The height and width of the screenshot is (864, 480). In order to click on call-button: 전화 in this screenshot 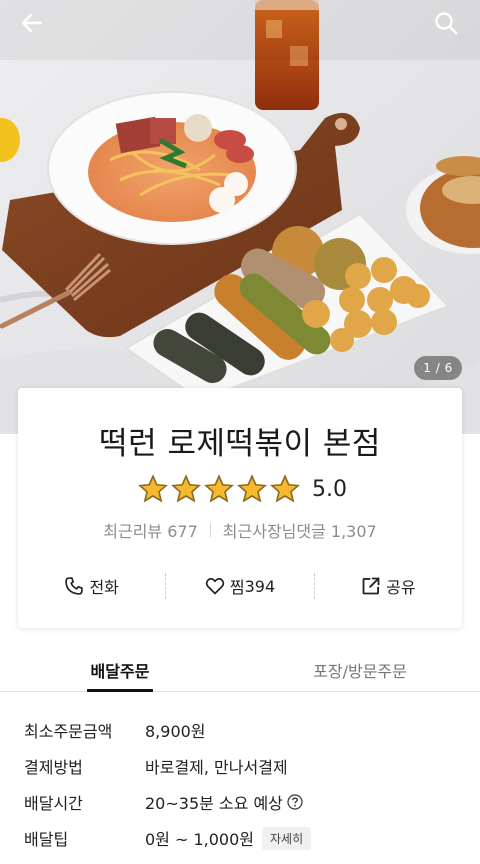, I will do `click(91, 586)`.